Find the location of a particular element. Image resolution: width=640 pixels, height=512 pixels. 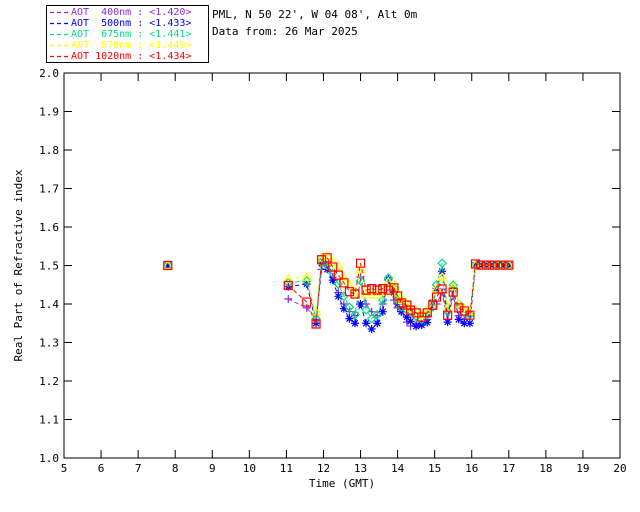

y-tick-label: 1.7 is located at coordinates (49, 189).